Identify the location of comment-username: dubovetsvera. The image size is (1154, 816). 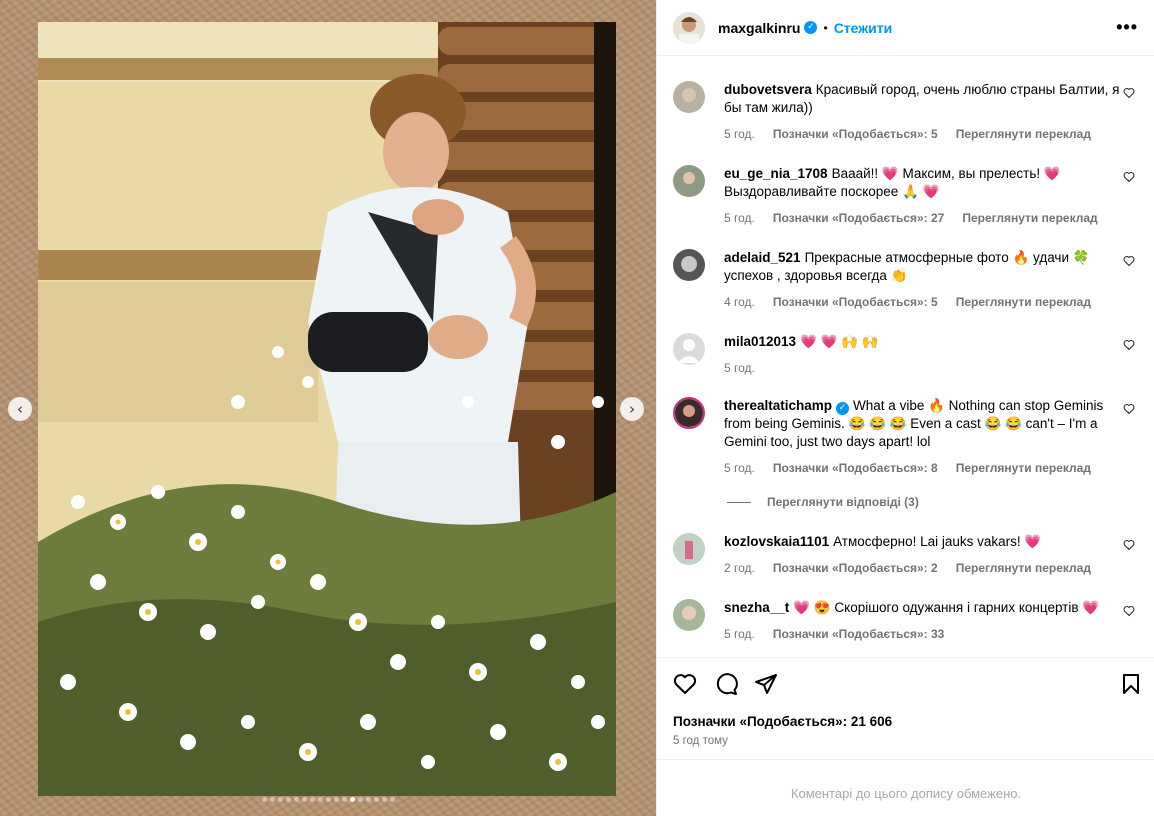
(768, 89).